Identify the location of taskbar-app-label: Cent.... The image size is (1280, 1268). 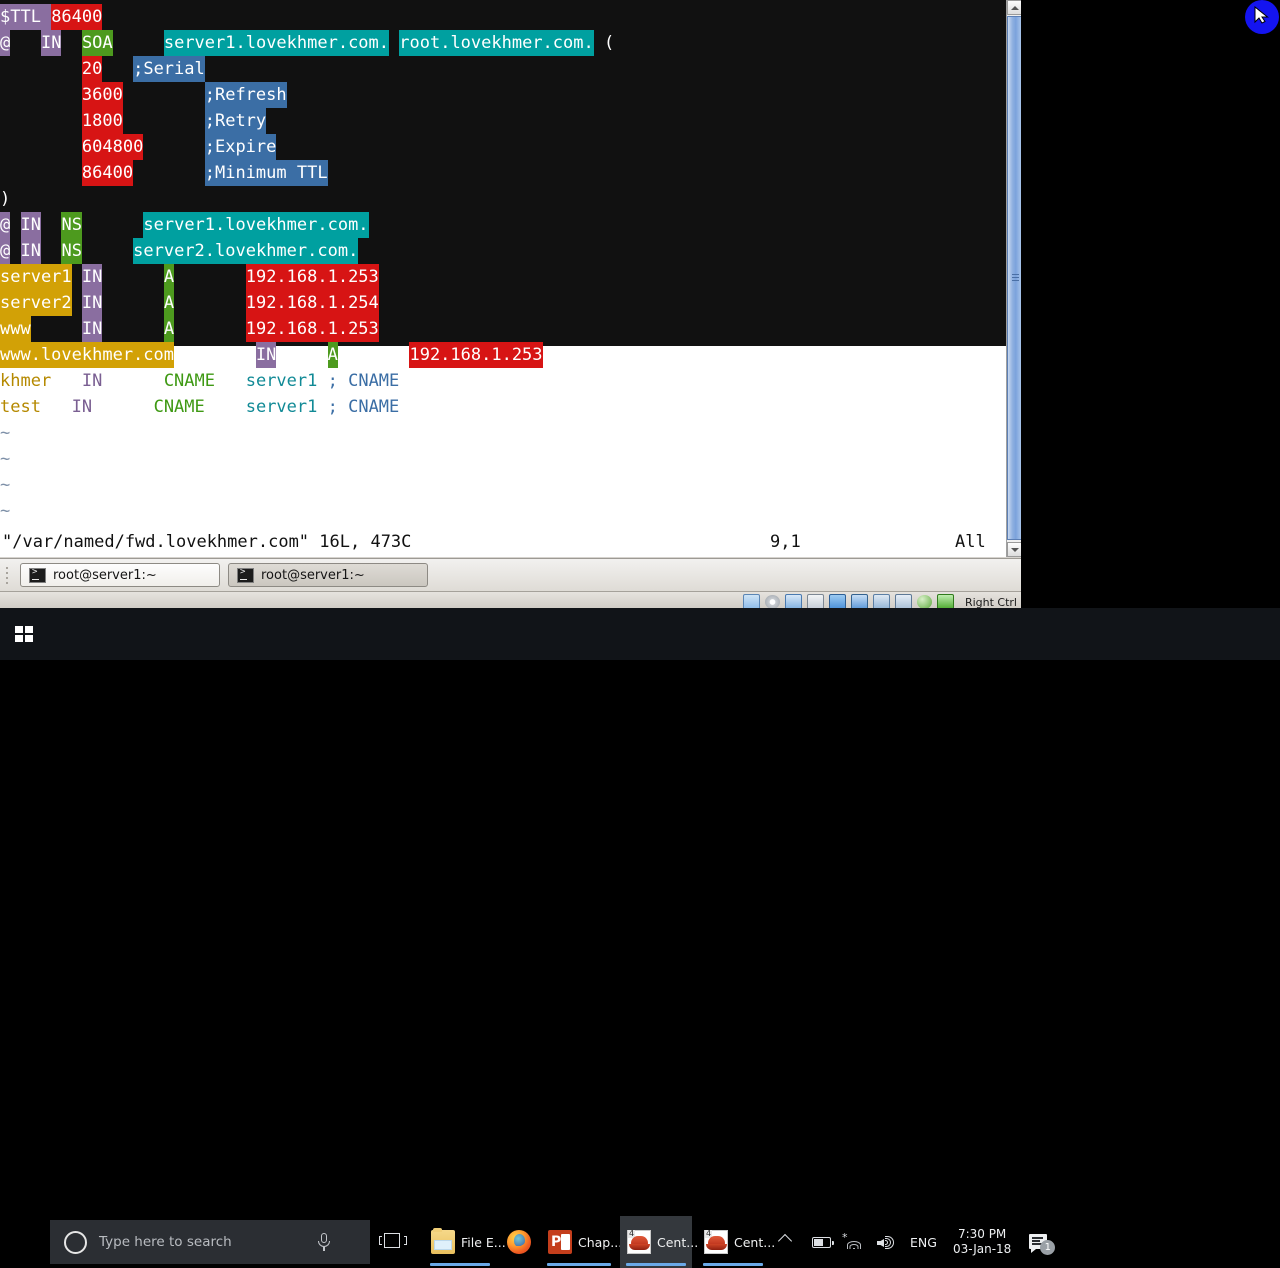
(755, 1242).